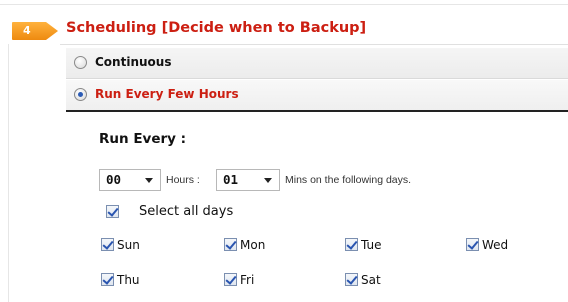  What do you see at coordinates (371, 245) in the screenshot?
I see `day-label-tue: Tue` at bounding box center [371, 245].